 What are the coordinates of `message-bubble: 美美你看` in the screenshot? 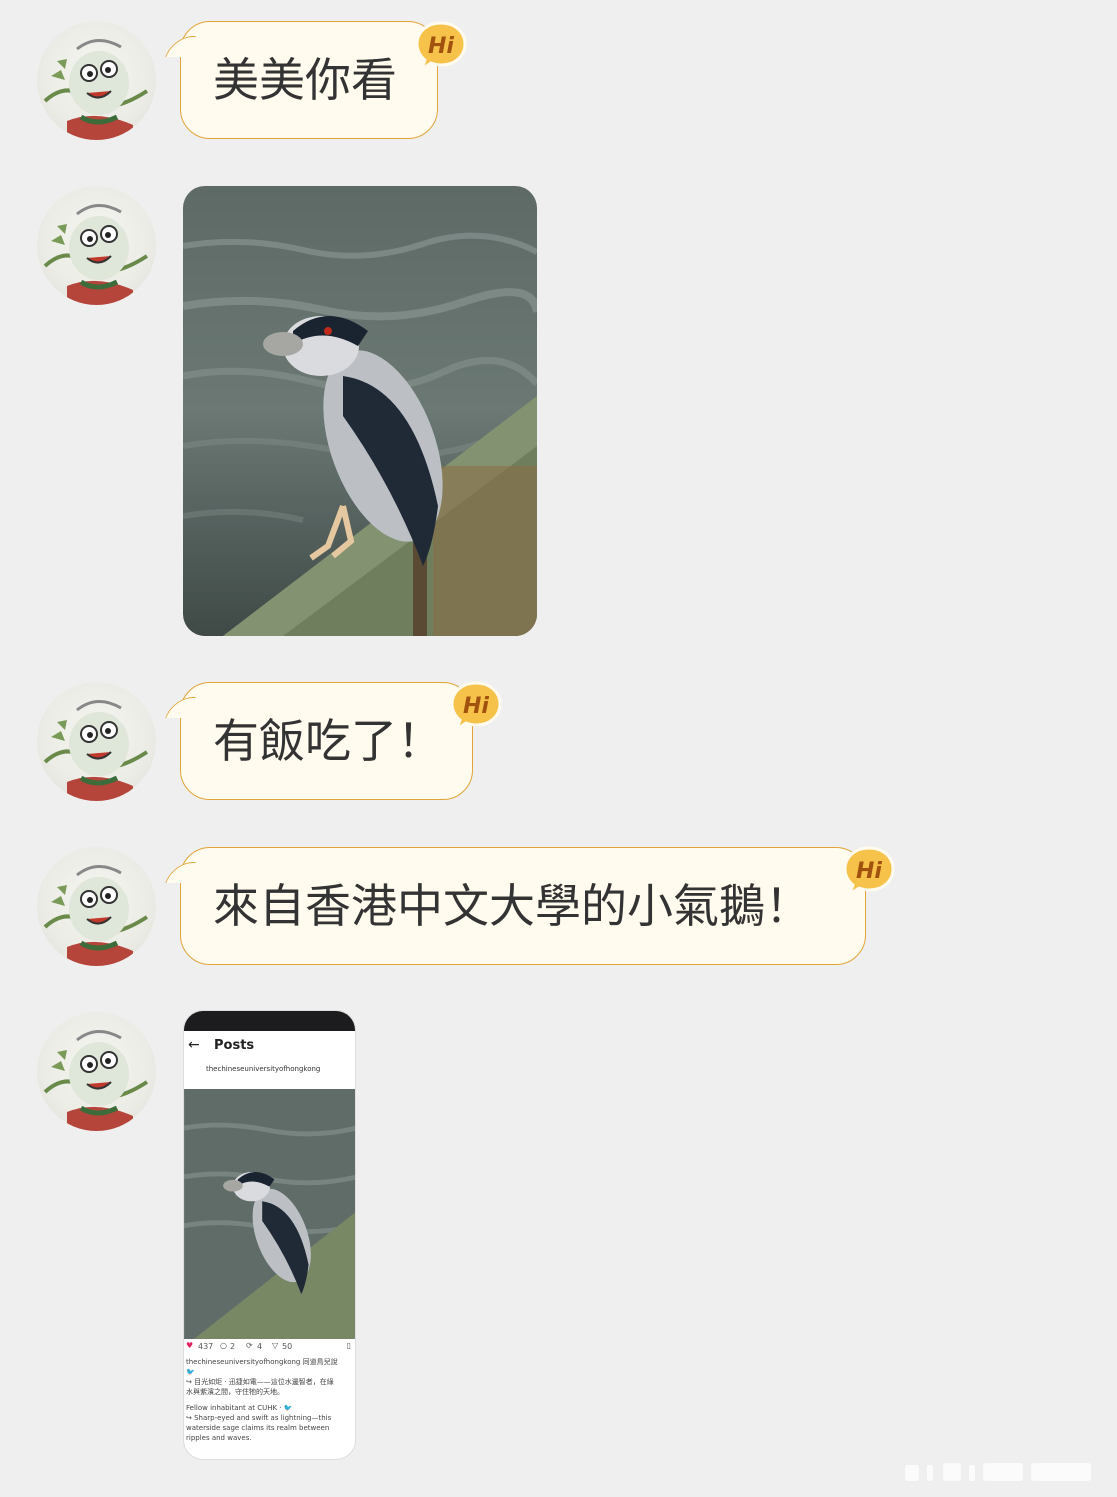 It's located at (301, 80).